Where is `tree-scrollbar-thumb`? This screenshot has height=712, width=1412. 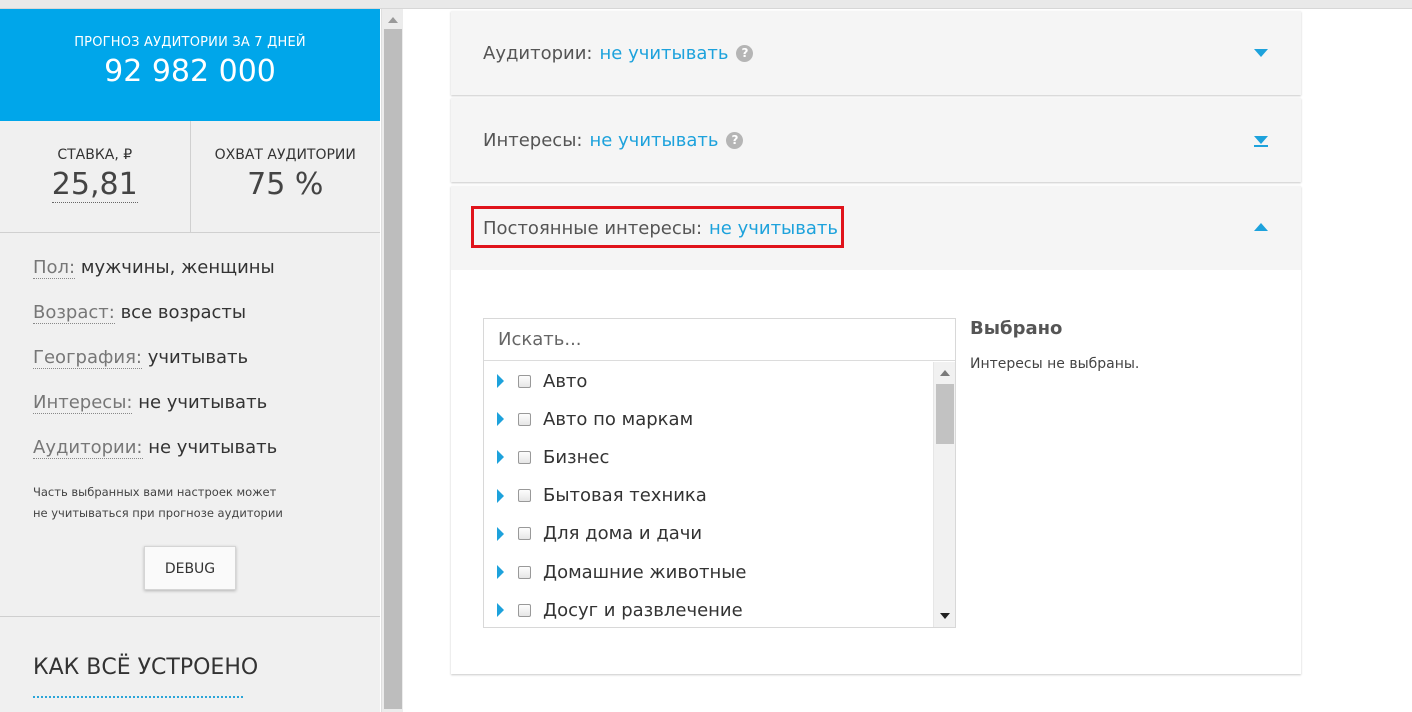
tree-scrollbar-thumb is located at coordinates (945, 414).